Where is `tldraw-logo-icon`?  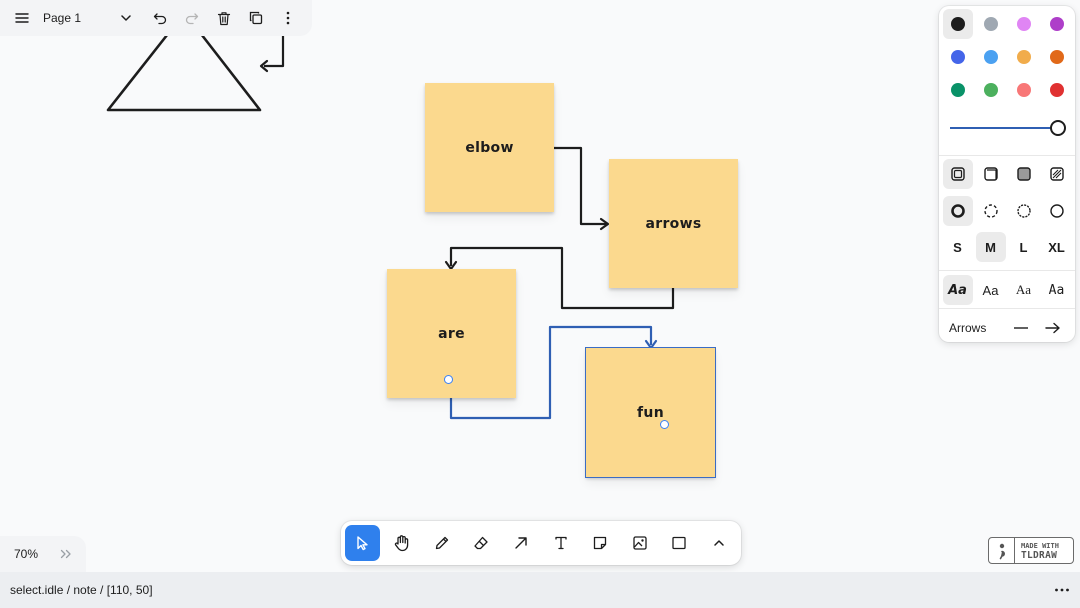
tldraw-logo-icon is located at coordinates (1002, 550).